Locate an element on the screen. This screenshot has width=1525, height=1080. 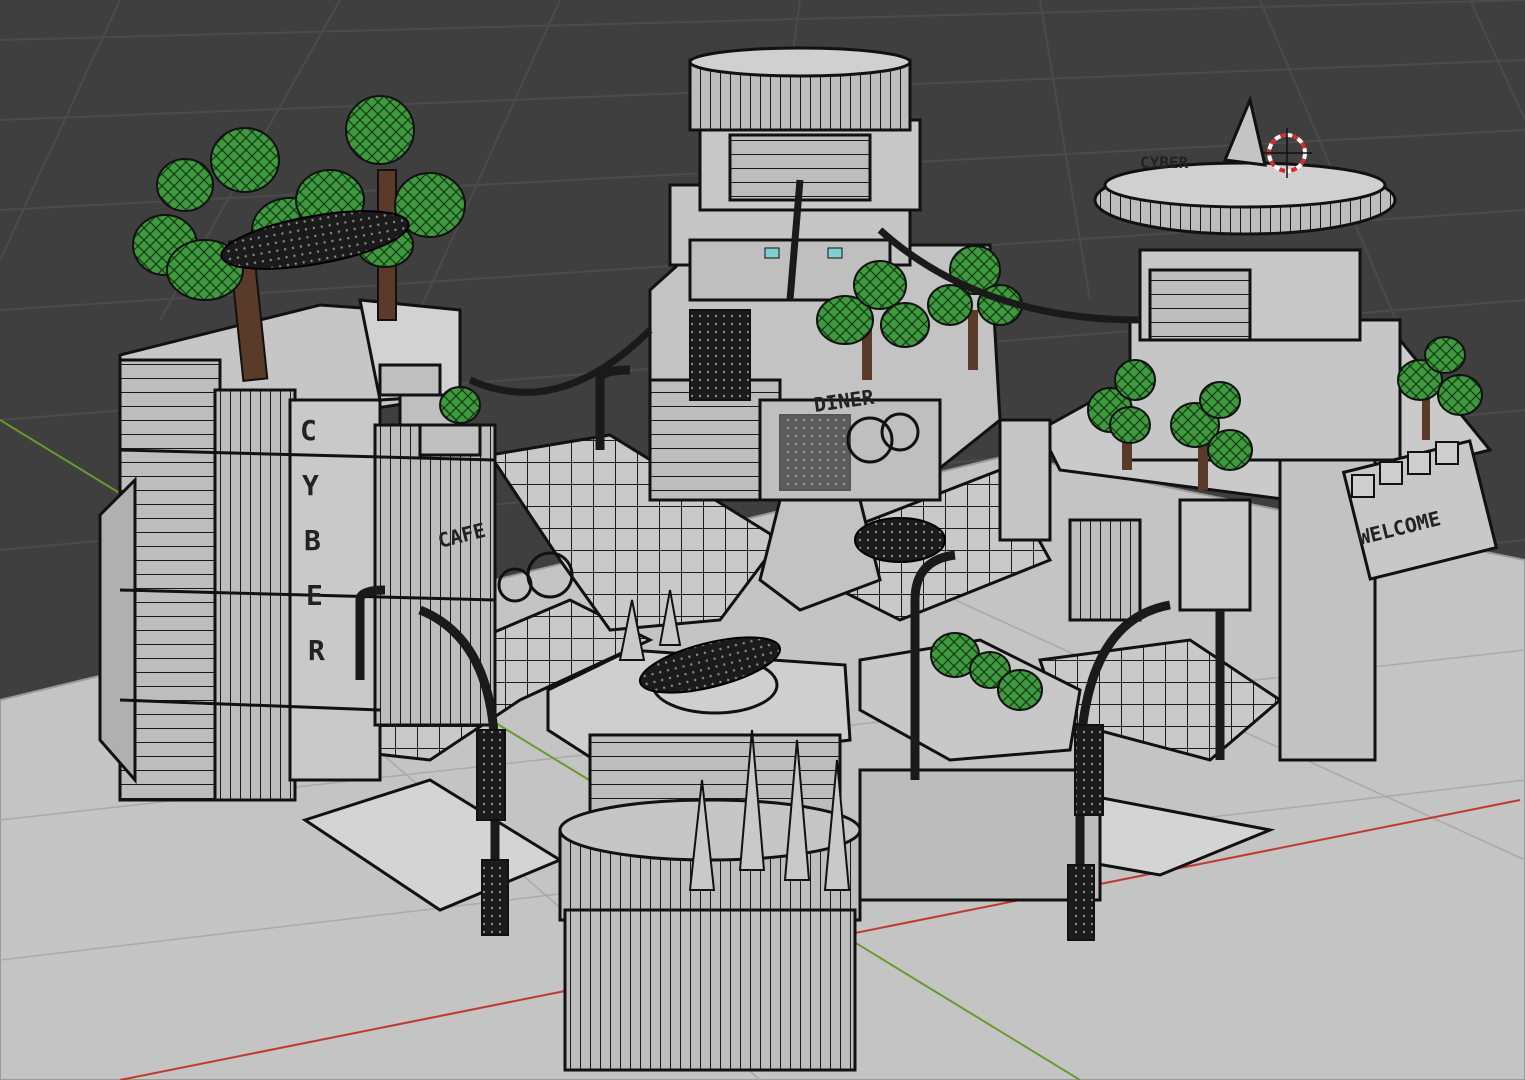
tower-letter-2: Y is located at coordinates (310, 485).